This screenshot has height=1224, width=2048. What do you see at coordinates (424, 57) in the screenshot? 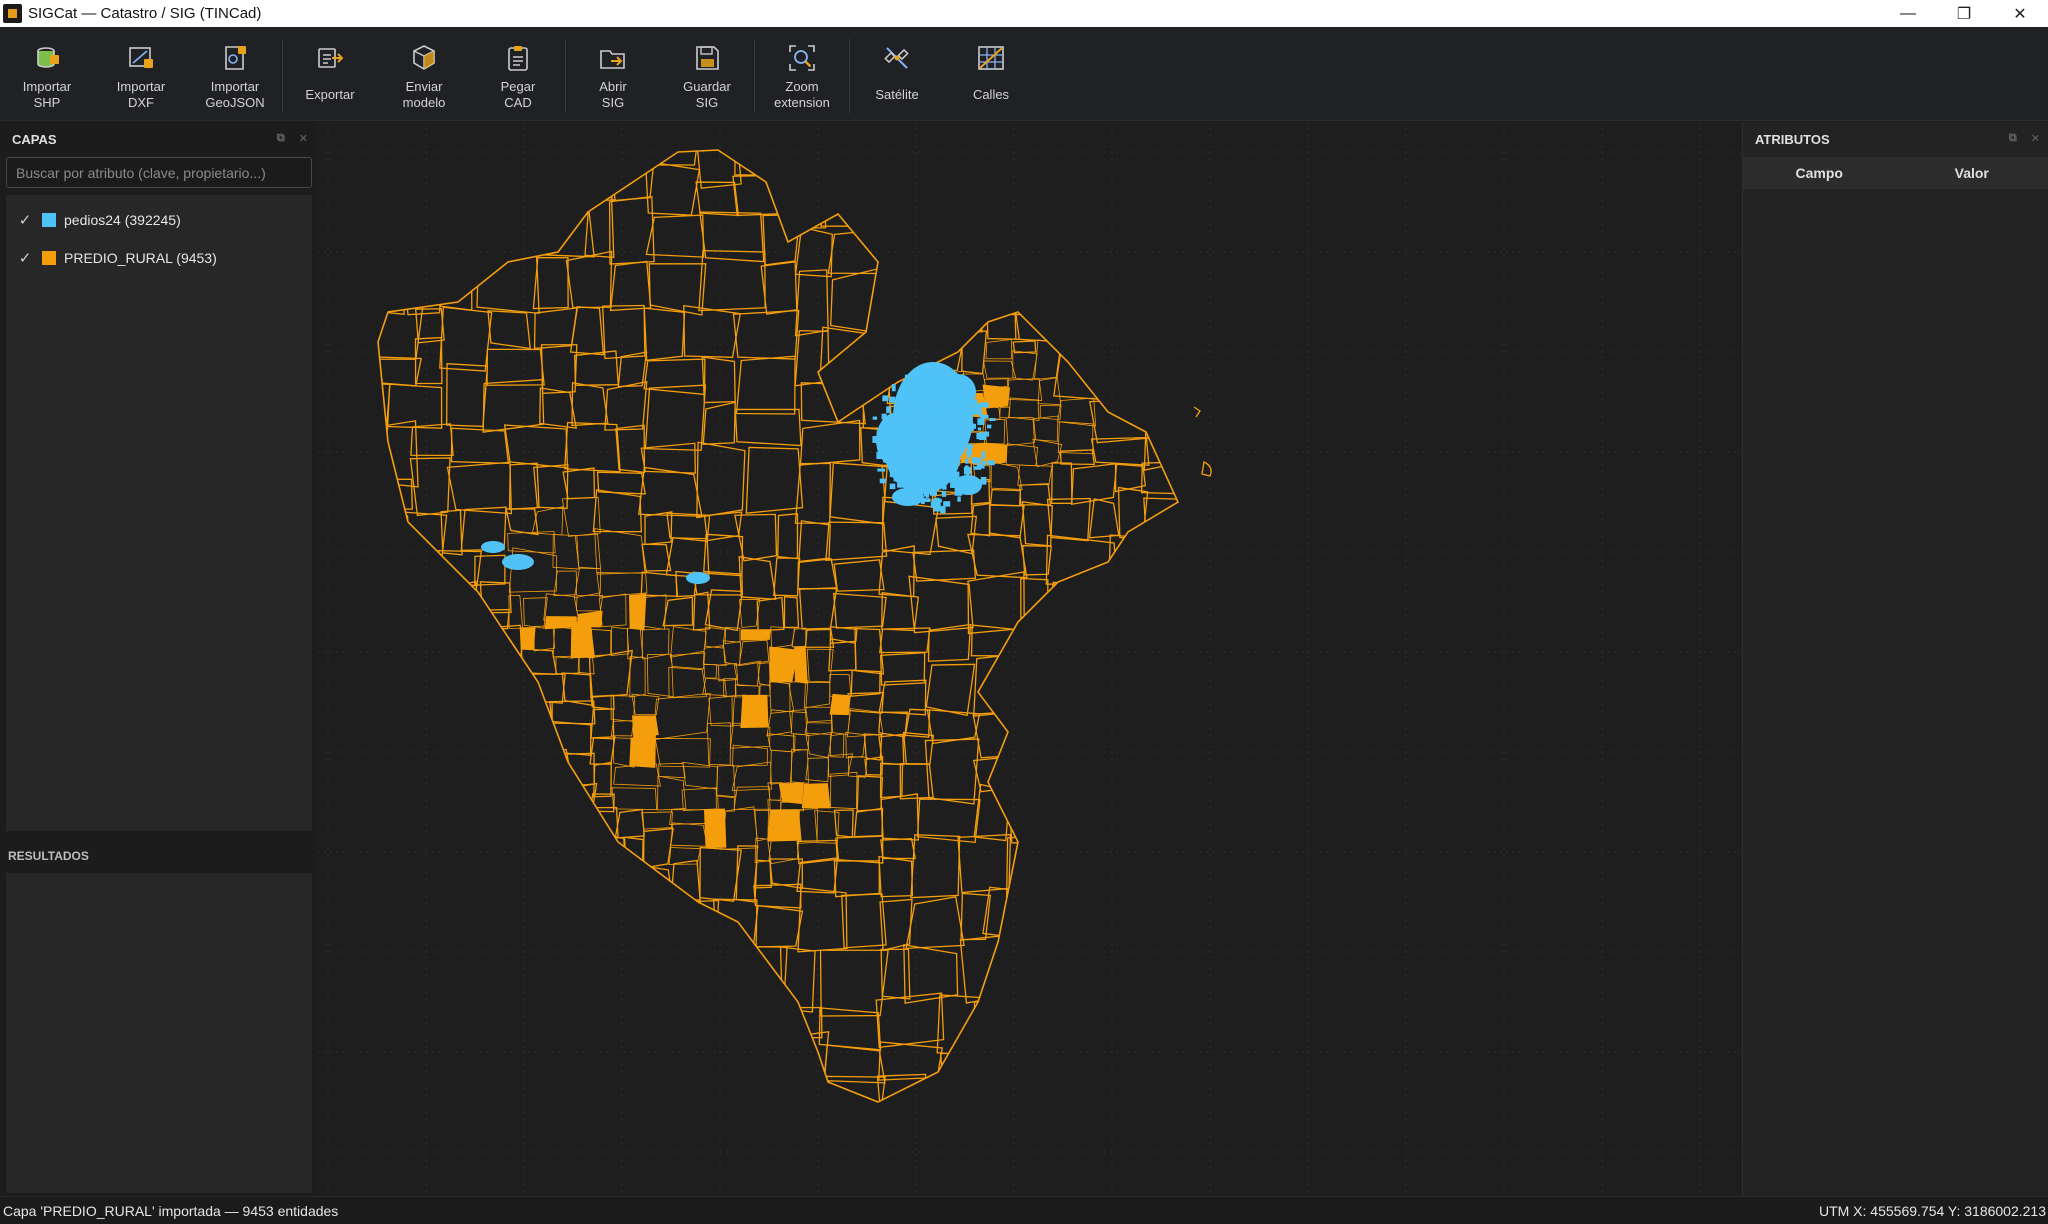
I see `cube-icon` at bounding box center [424, 57].